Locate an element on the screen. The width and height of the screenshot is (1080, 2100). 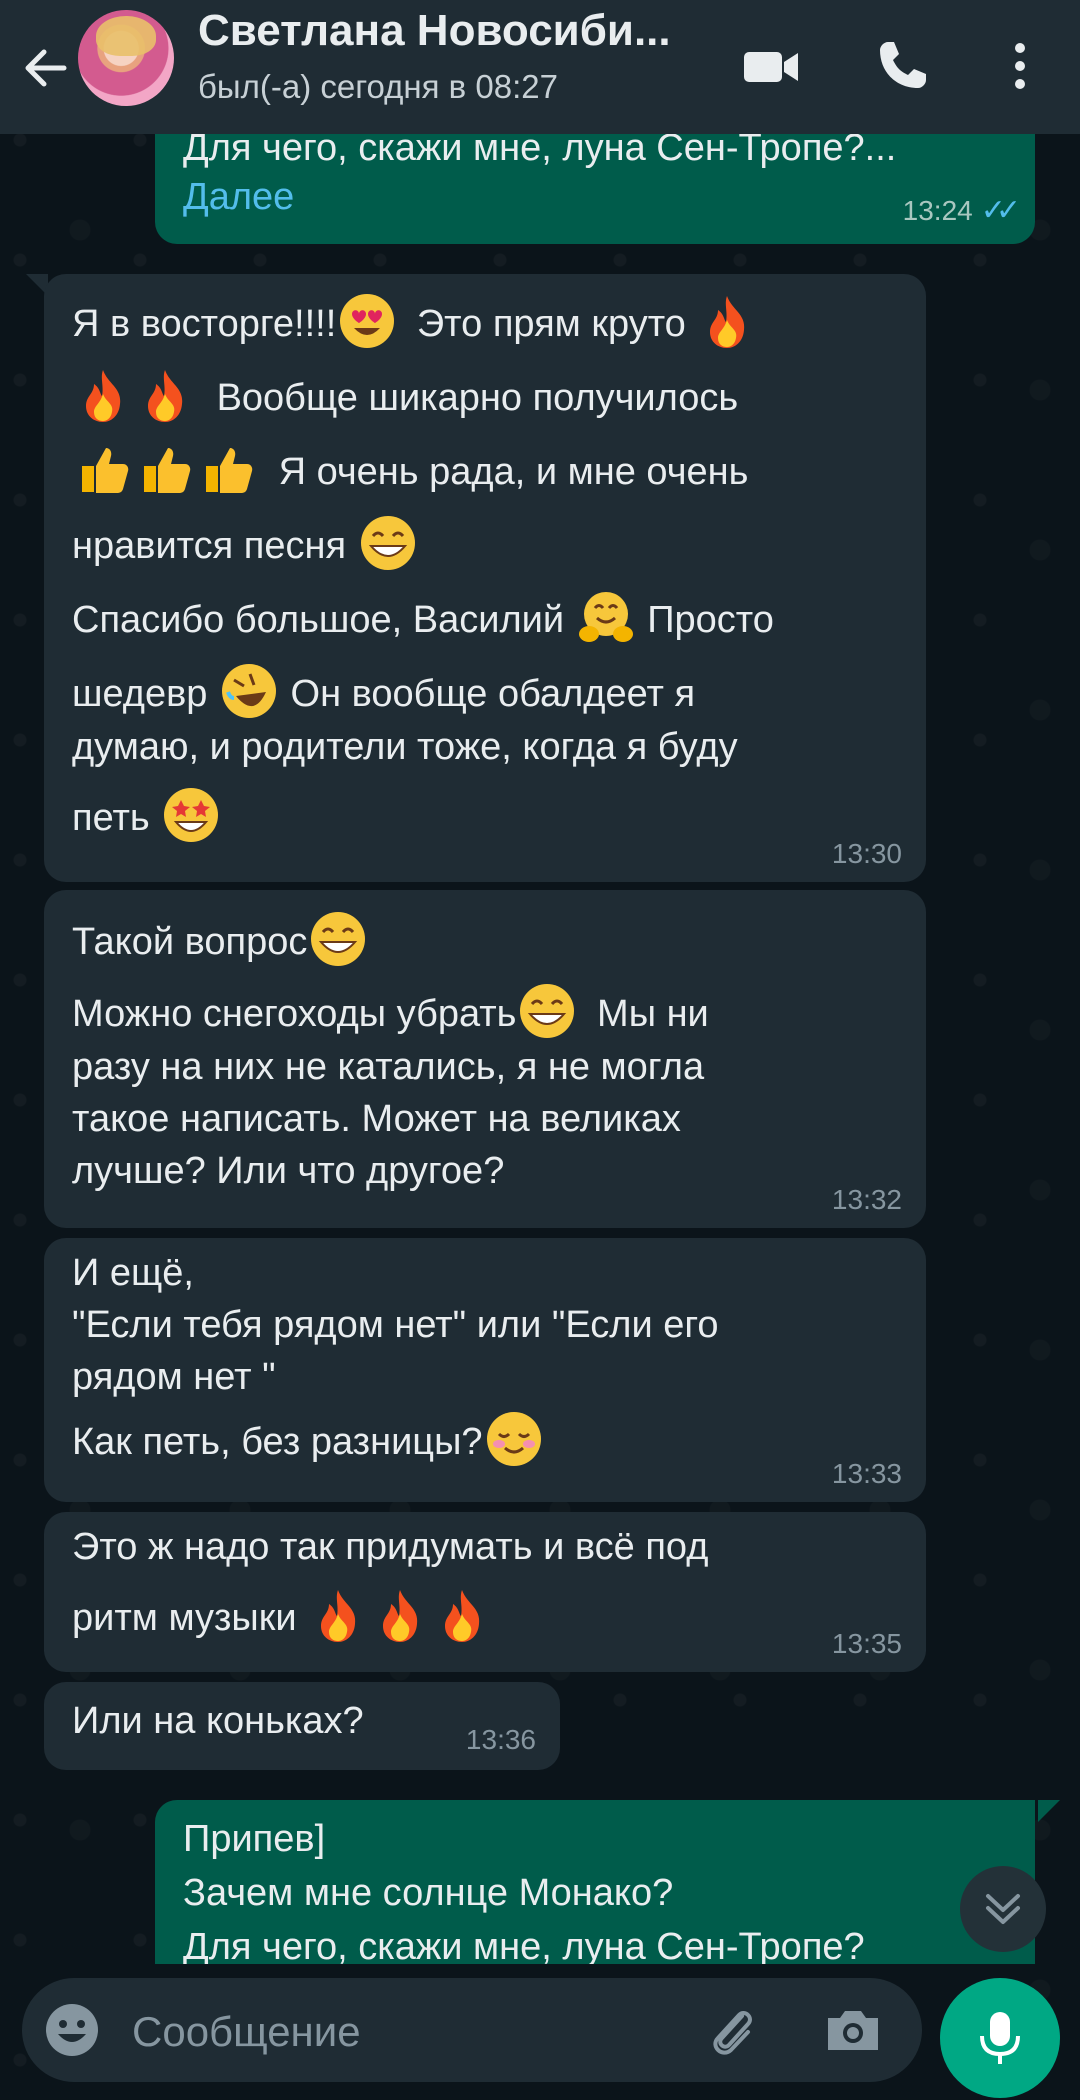
scroll-to-bottom-button is located at coordinates (1003, 1909).